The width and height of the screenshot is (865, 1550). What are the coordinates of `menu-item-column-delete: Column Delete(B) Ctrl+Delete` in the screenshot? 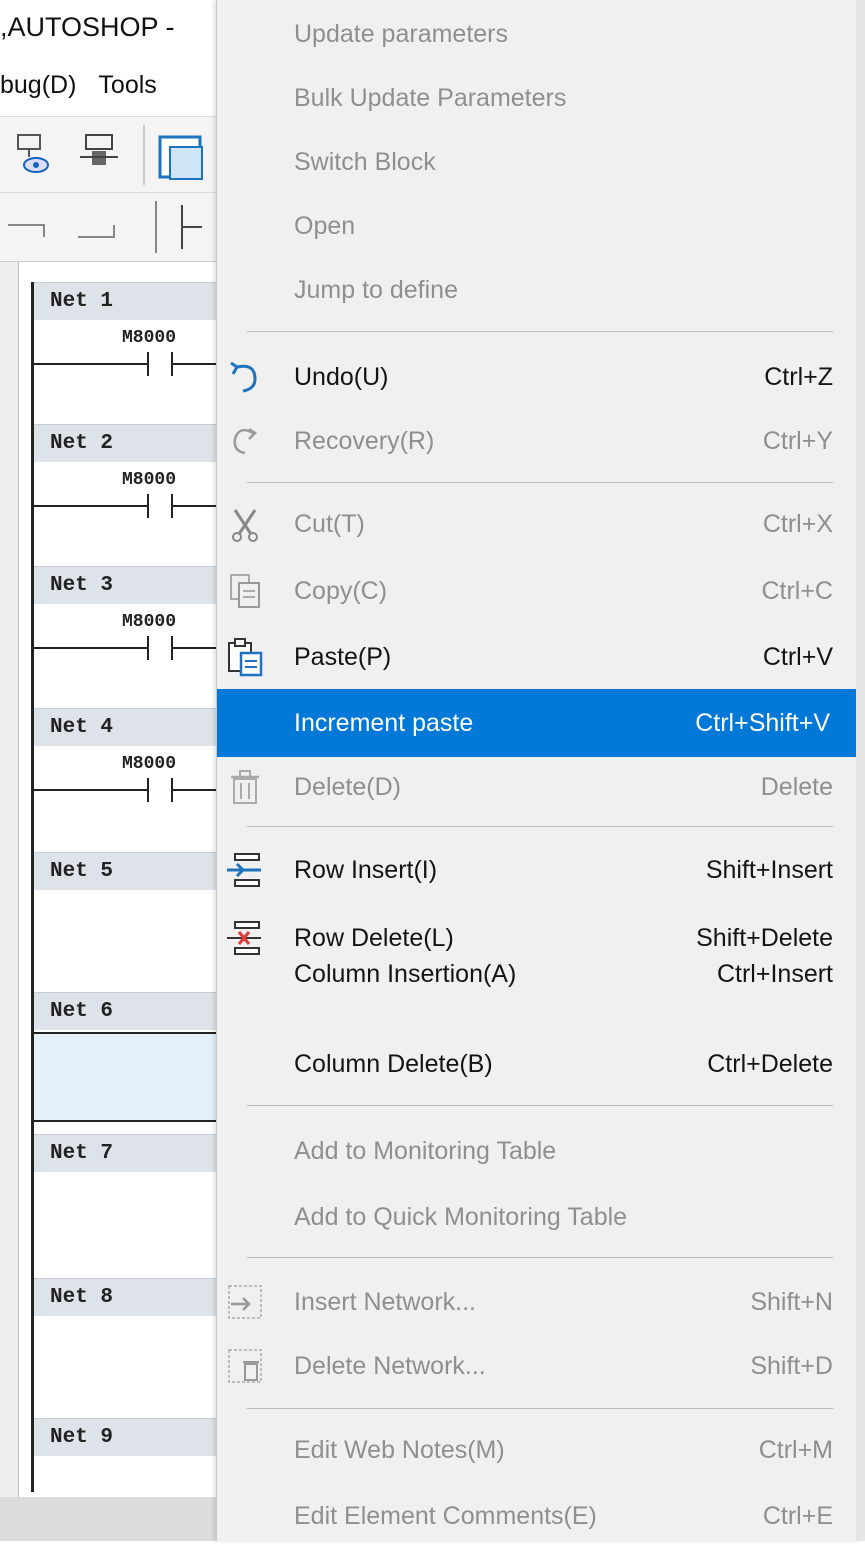 It's located at (539, 1064).